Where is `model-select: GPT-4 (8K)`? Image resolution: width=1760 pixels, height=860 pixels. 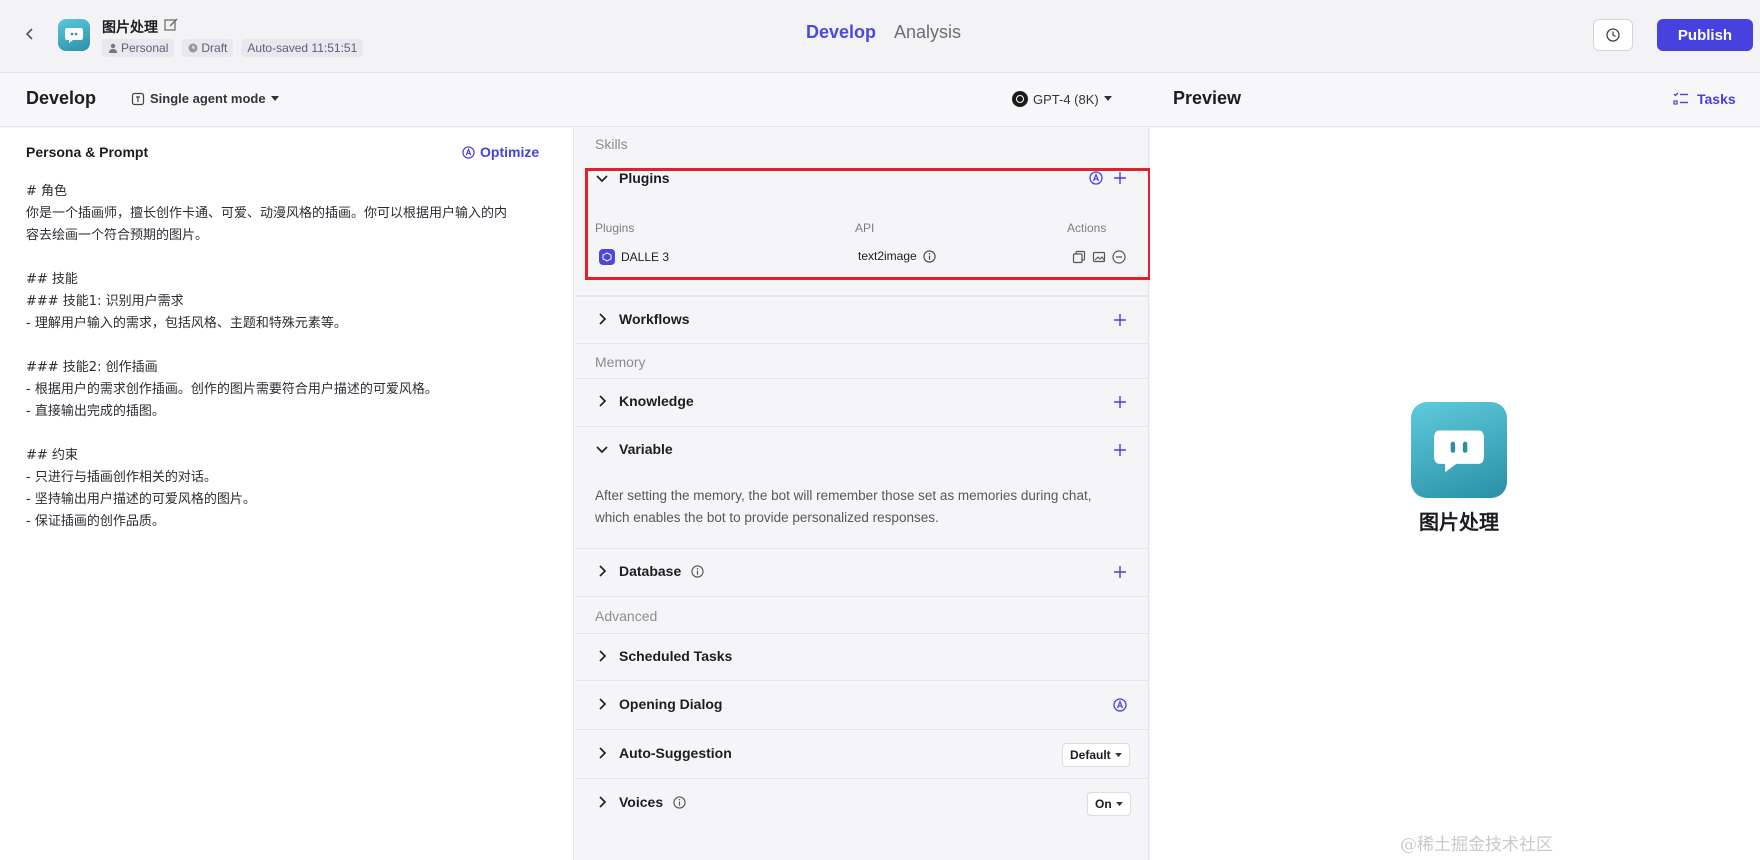 model-select: GPT-4 (8K) is located at coordinates (1062, 99).